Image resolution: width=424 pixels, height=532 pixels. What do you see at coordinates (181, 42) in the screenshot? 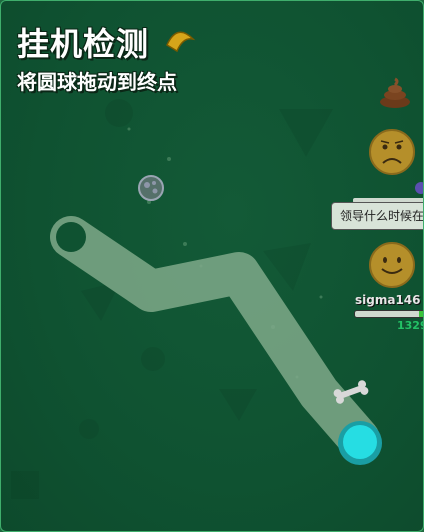
I see `banana-item` at bounding box center [181, 42].